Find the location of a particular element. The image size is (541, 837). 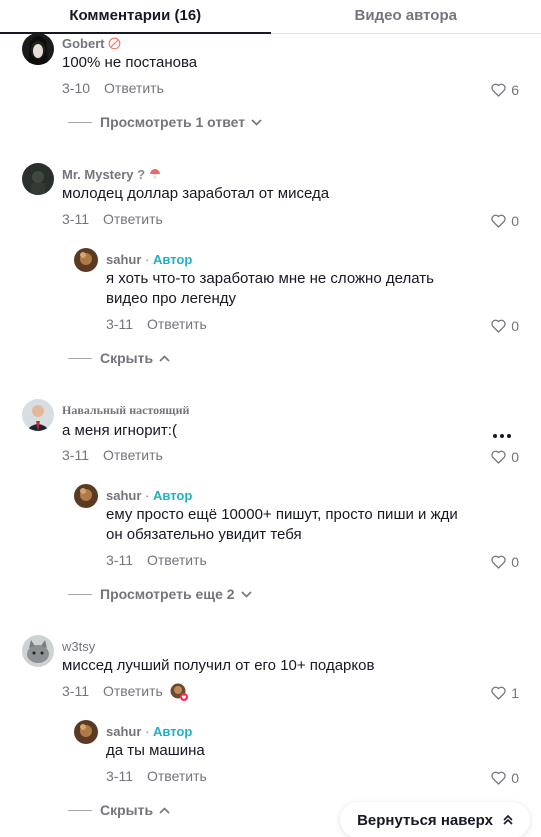

like-button: 6 is located at coordinates (505, 90).